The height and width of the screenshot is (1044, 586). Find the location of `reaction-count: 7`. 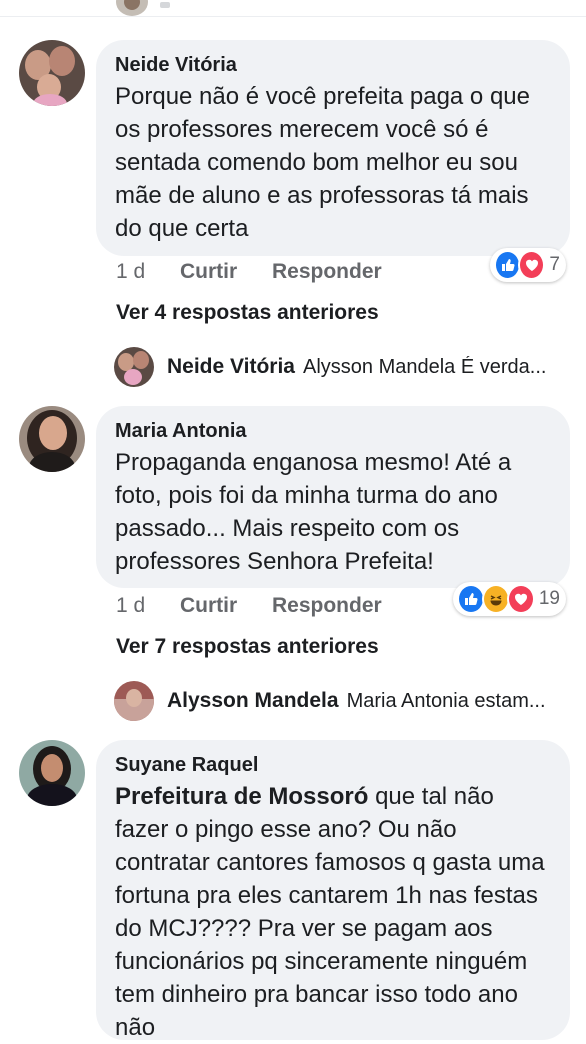

reaction-count: 7 is located at coordinates (554, 264).